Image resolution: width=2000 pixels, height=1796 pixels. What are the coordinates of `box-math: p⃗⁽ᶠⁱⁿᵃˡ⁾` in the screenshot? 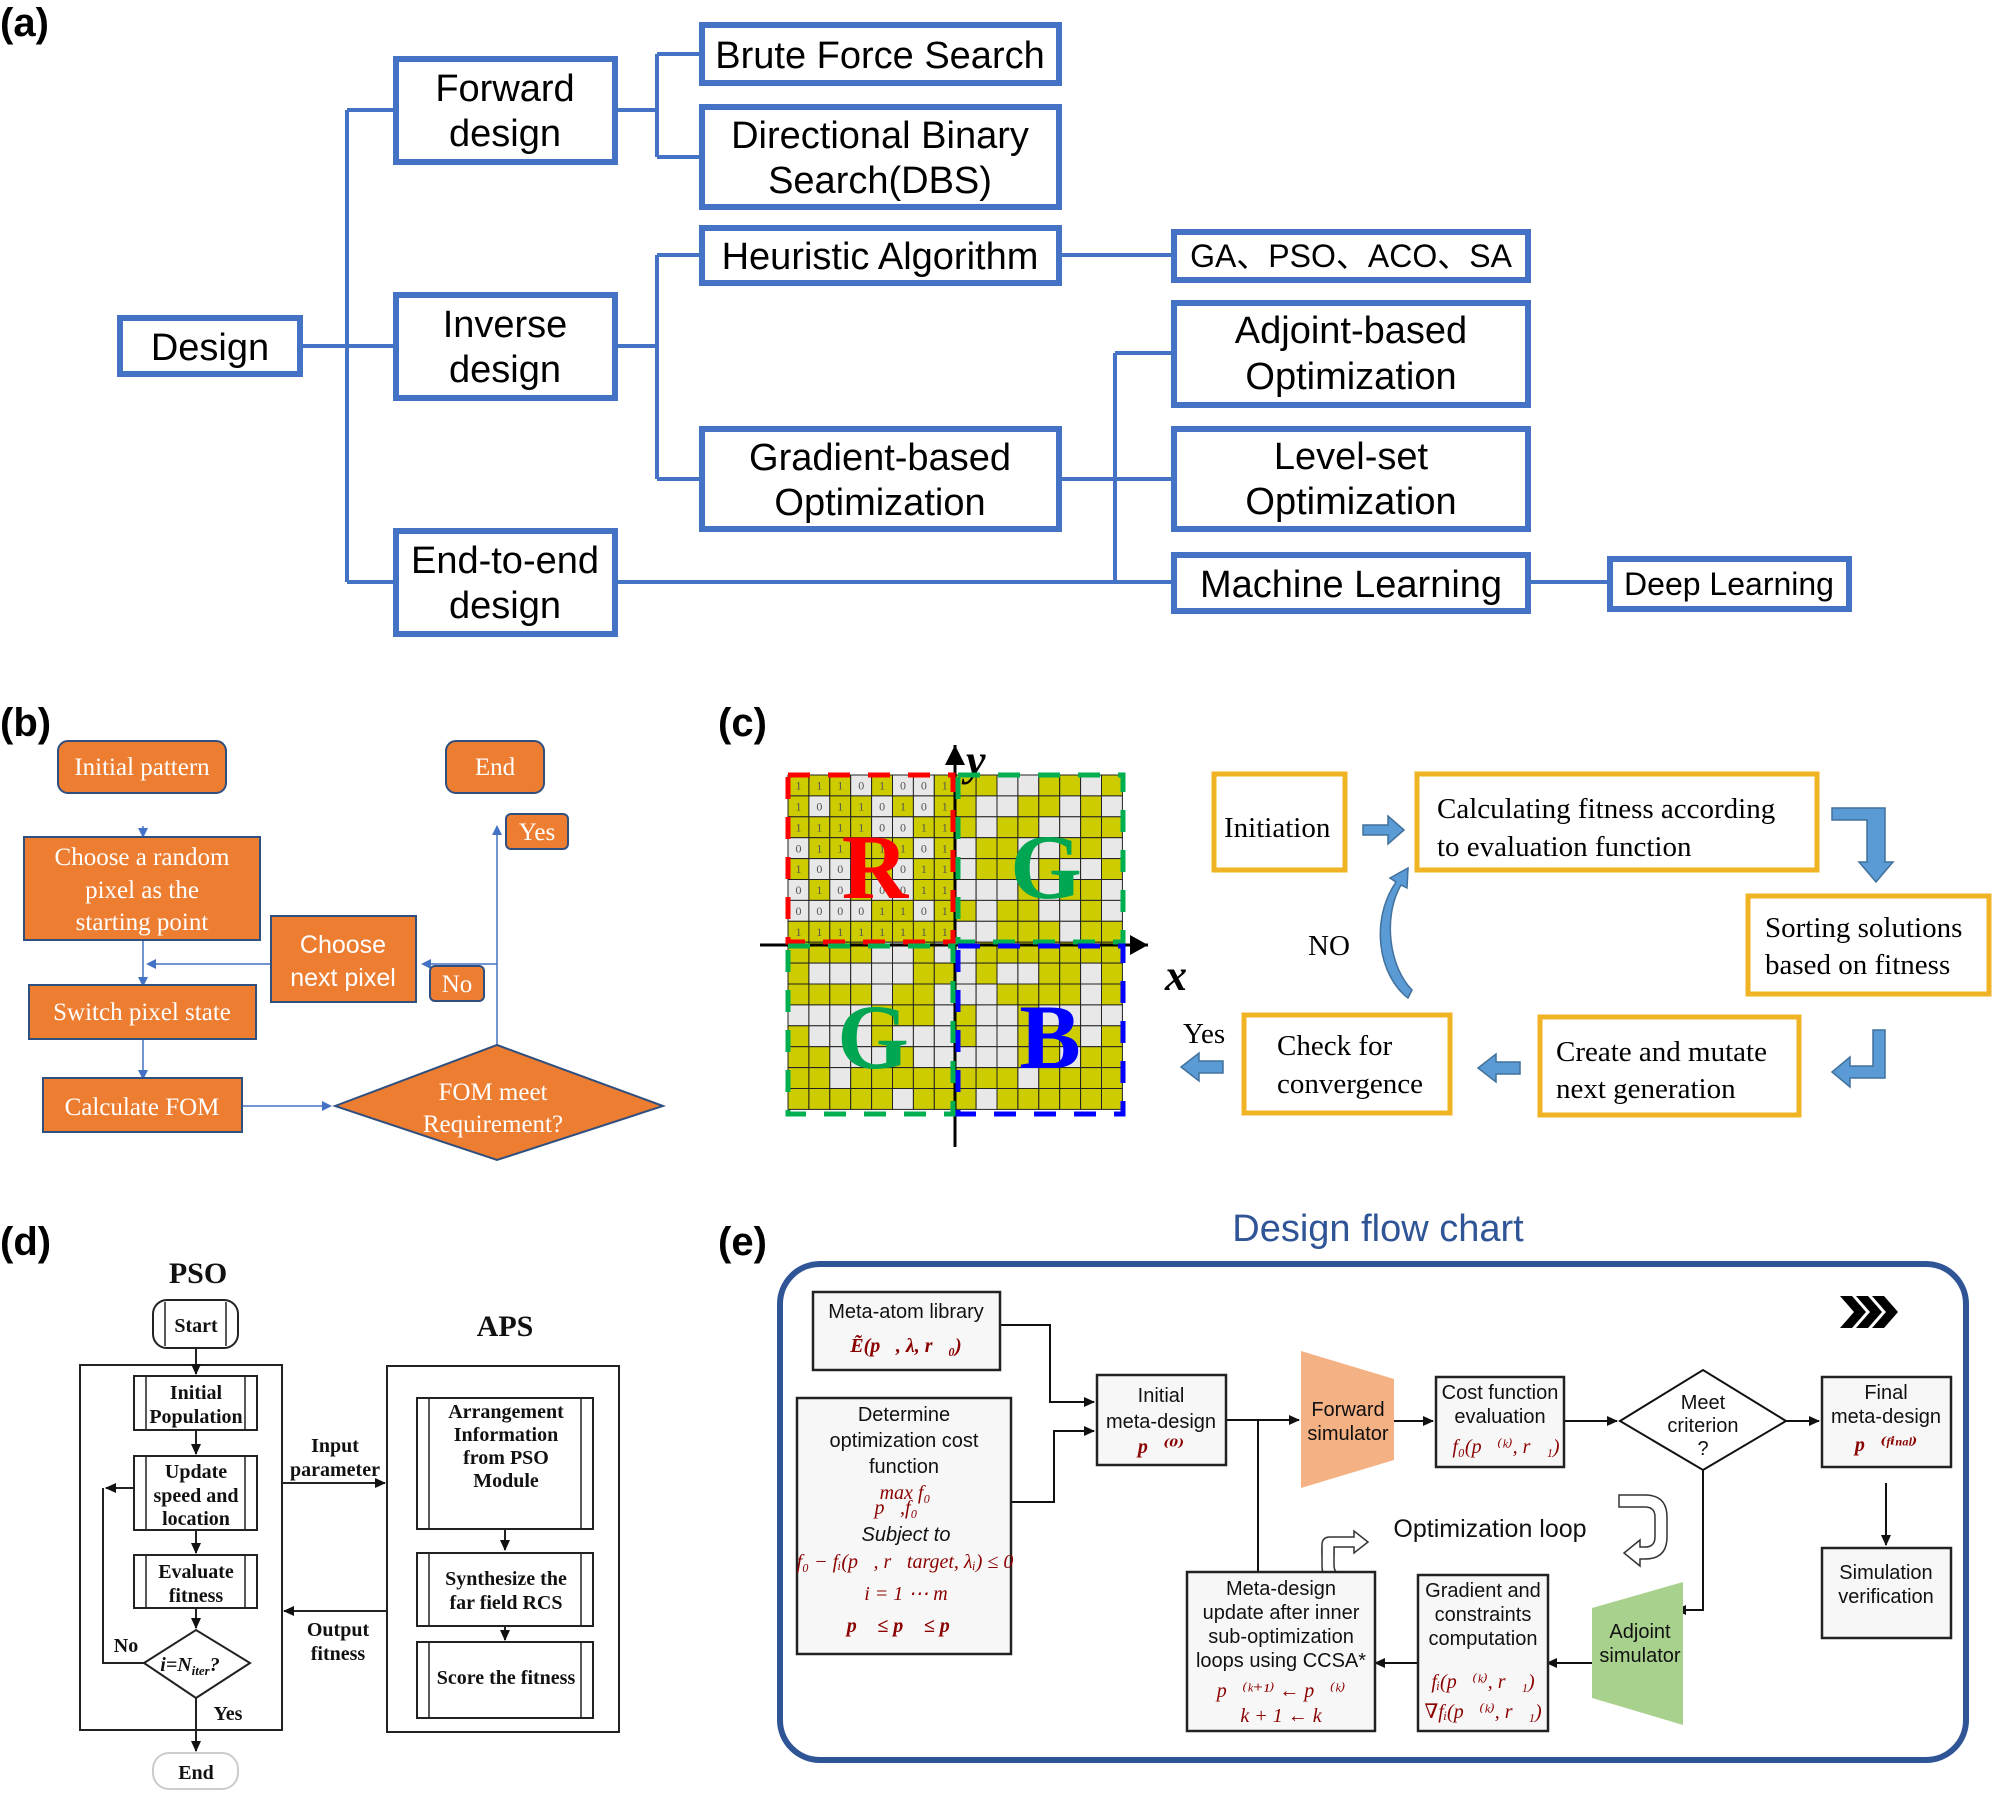 It's located at (1885, 1445).